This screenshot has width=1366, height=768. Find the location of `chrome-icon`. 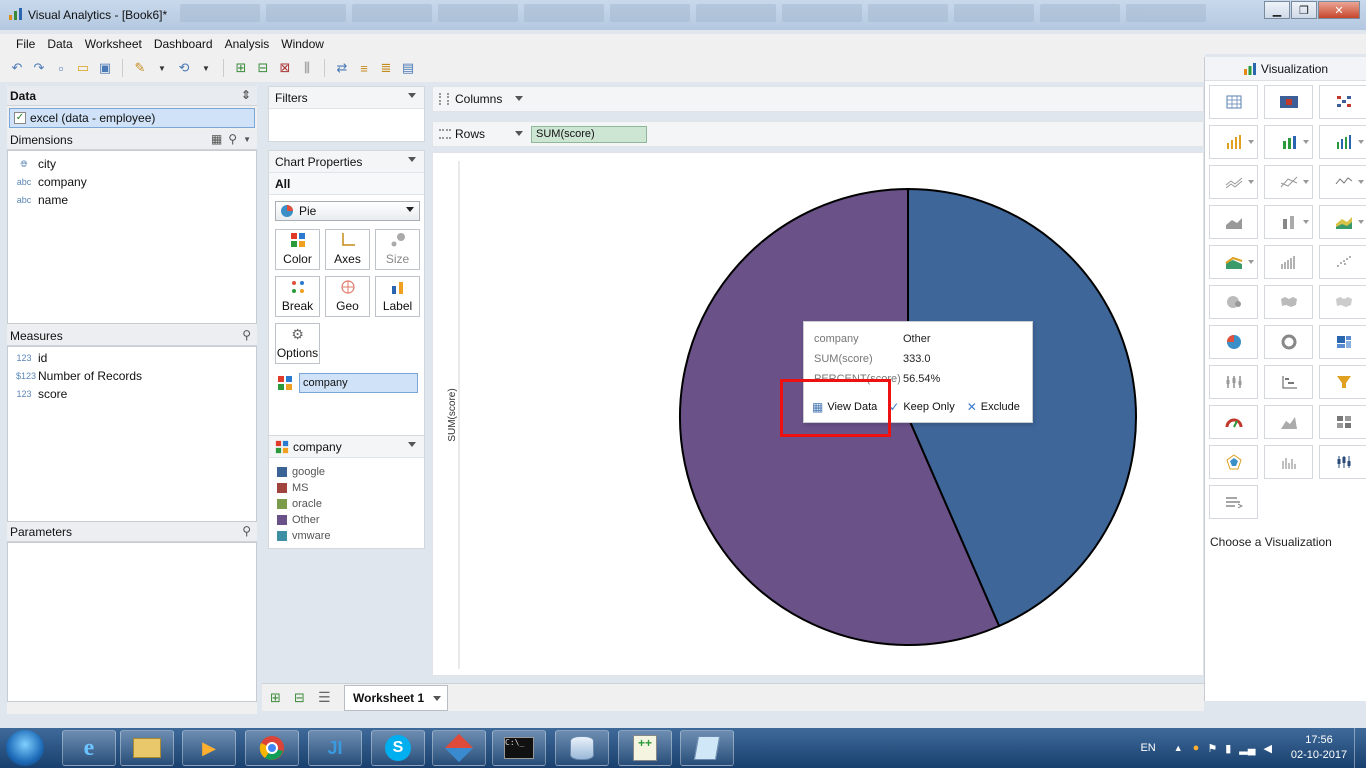

chrome-icon is located at coordinates (272, 748).